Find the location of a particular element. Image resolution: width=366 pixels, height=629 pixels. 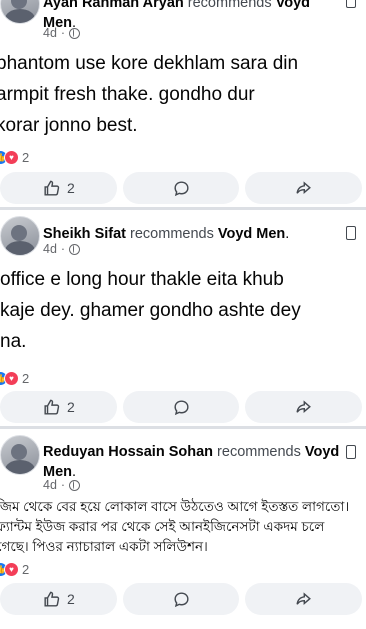

author-name: Ayan Rahman Aryan is located at coordinates (113, 5).